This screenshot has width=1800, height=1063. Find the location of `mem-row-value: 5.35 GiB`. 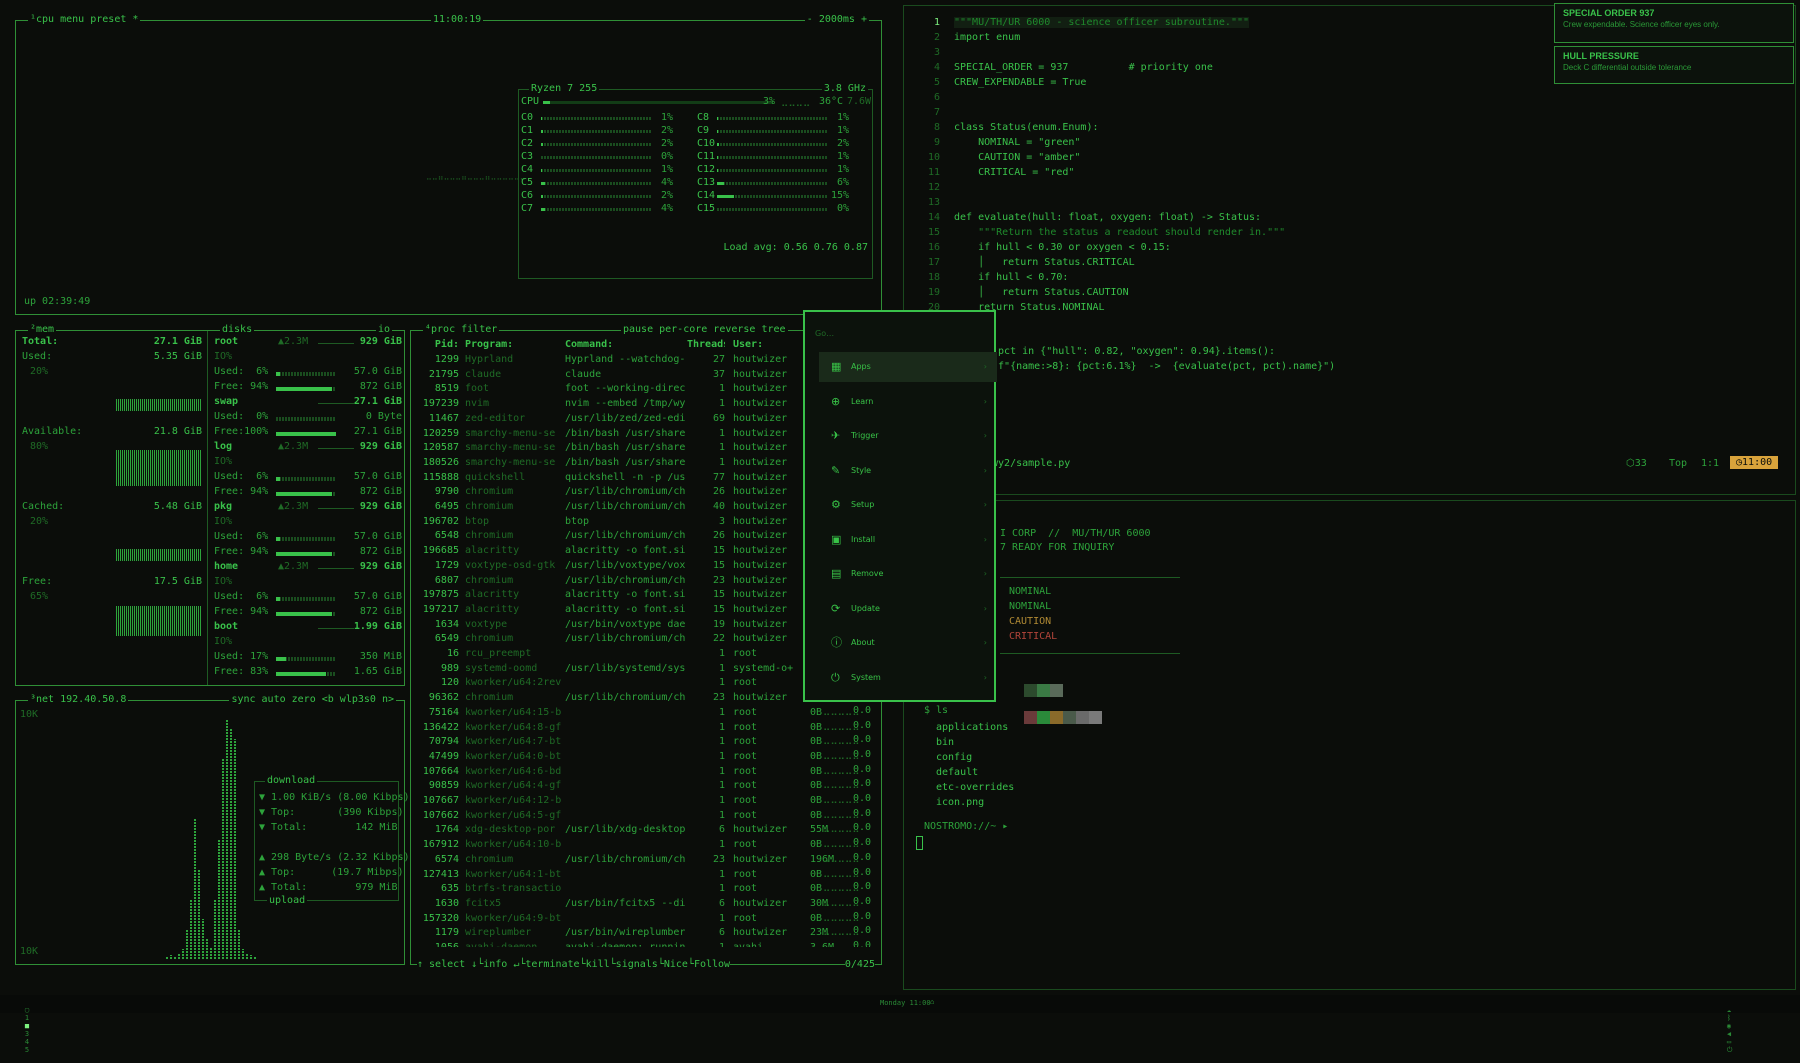

mem-row-value: 5.35 GiB is located at coordinates (177, 356).